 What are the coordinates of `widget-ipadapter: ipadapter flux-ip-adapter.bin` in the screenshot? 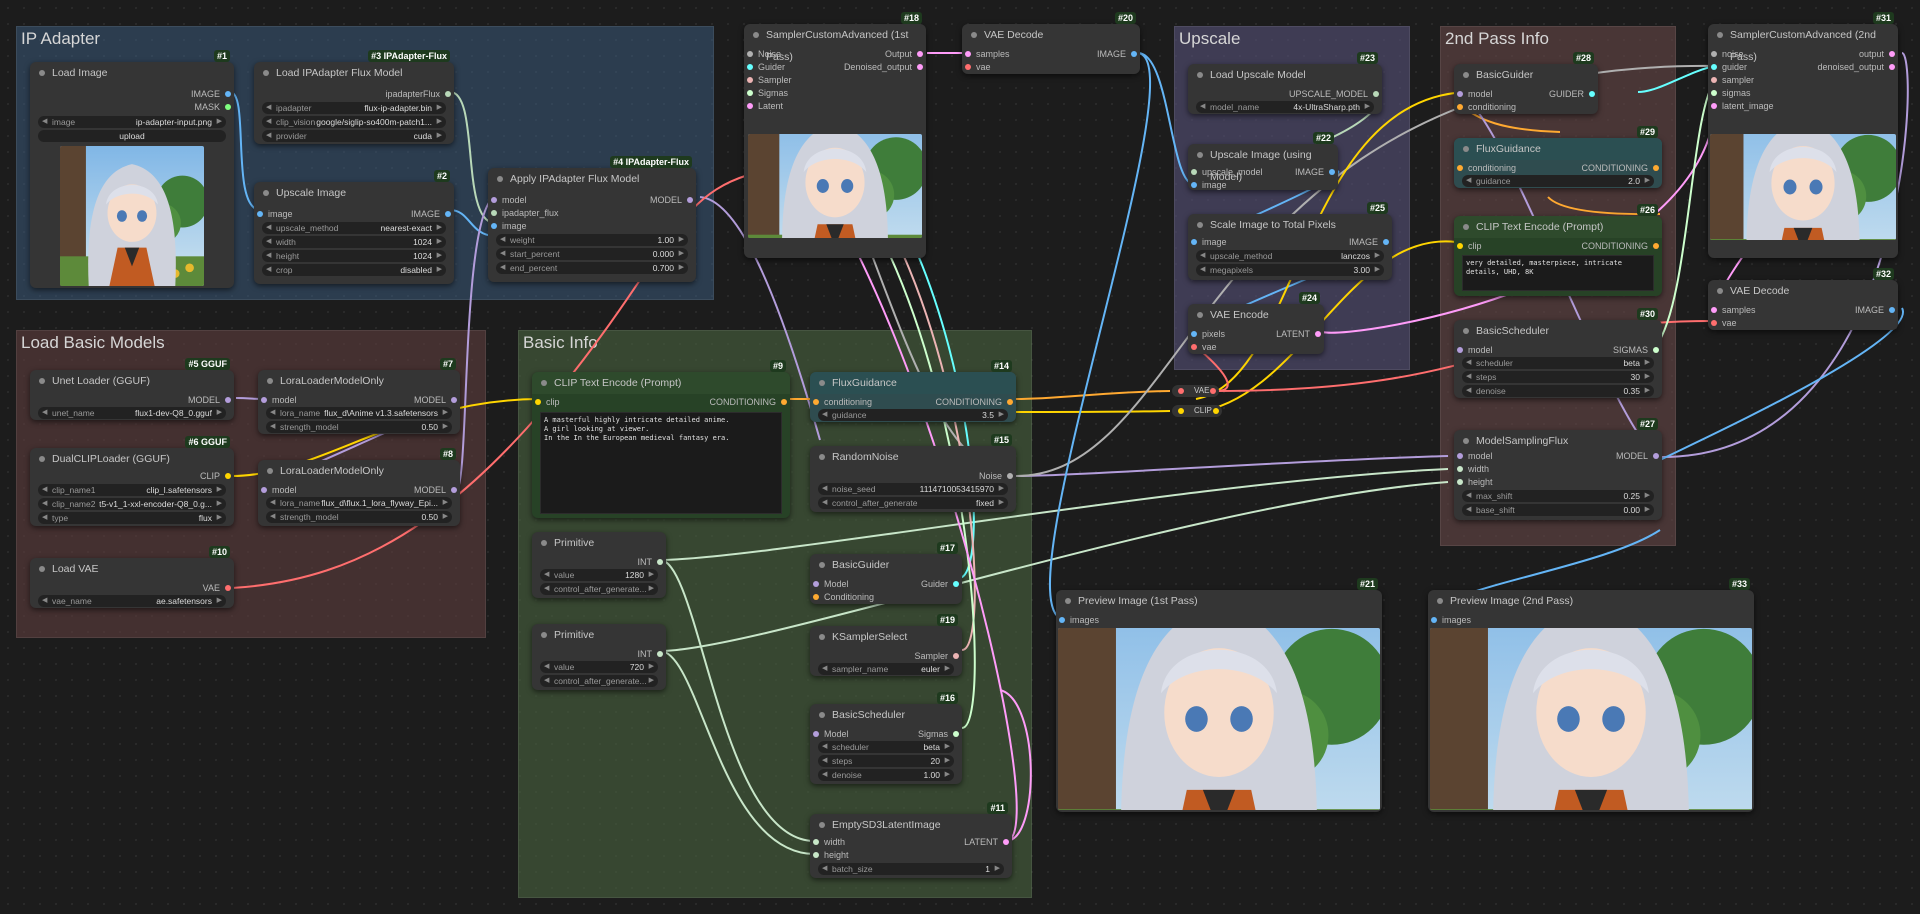 It's located at (354, 108).